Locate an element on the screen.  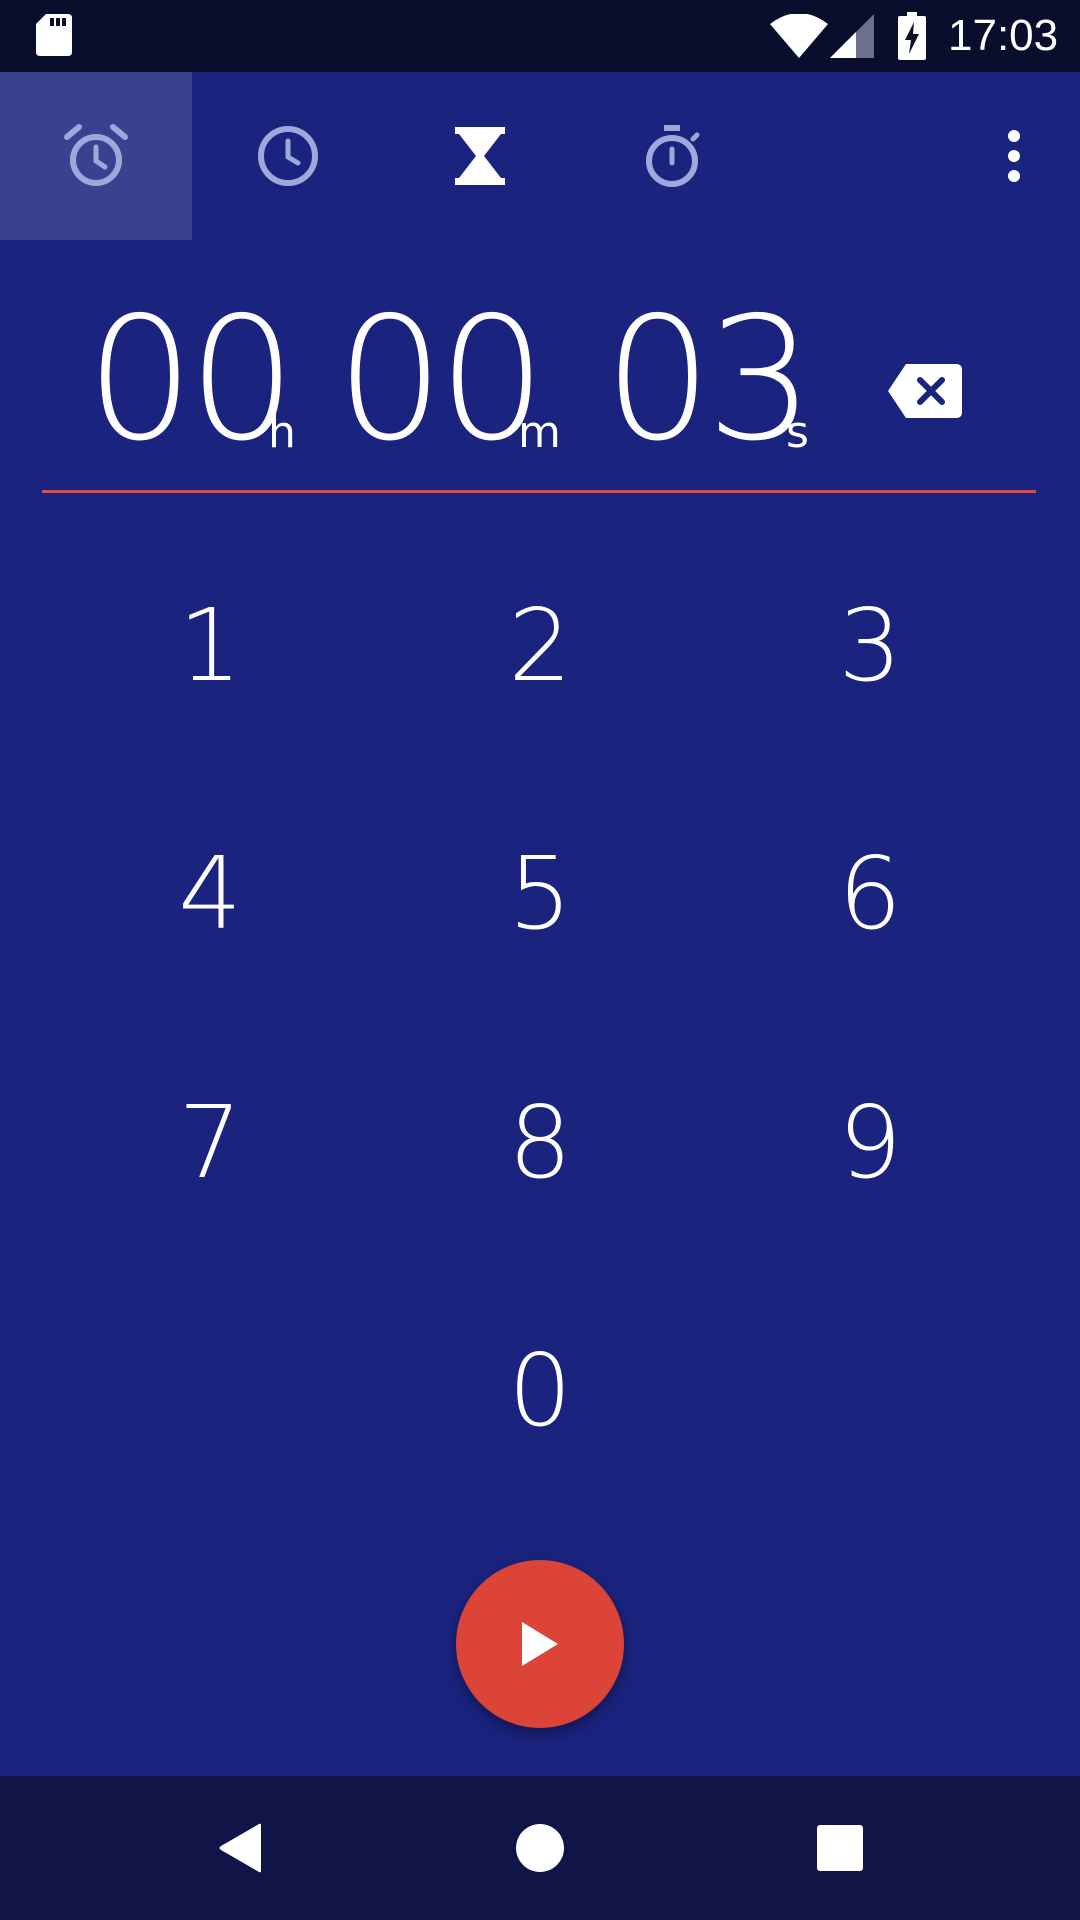
backspace-button is located at coordinates (925, 391).